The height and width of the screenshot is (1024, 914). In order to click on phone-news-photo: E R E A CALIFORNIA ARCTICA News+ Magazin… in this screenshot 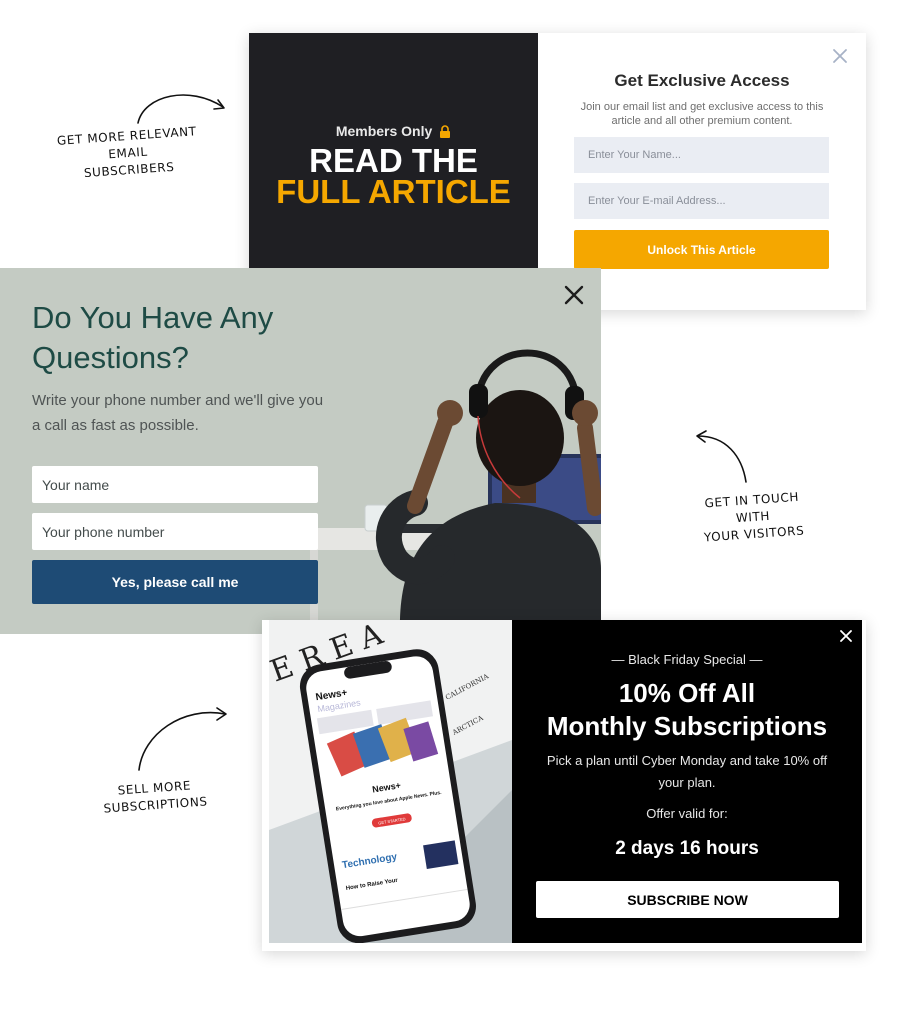, I will do `click(390, 781)`.